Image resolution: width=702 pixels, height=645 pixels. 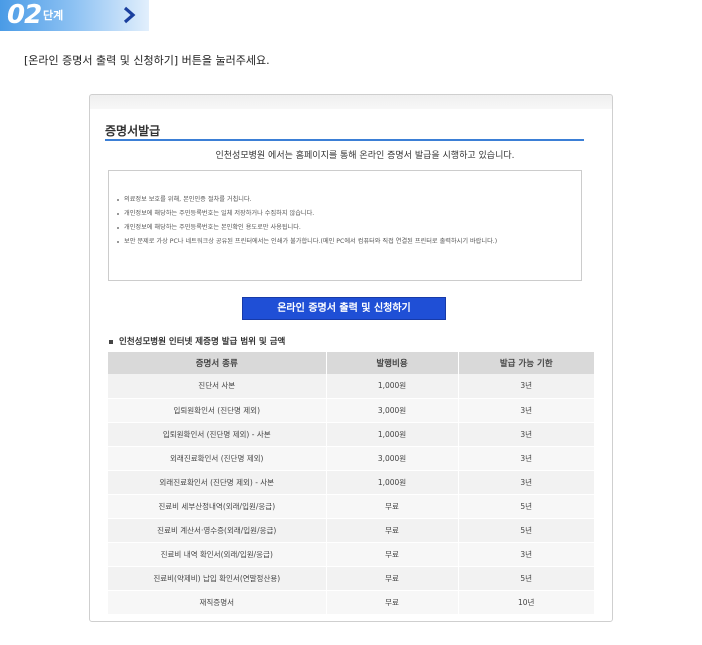 I want to click on cell-certificate-type: 진료비 세부산정내역(외래/입원/응급), so click(x=217, y=506).